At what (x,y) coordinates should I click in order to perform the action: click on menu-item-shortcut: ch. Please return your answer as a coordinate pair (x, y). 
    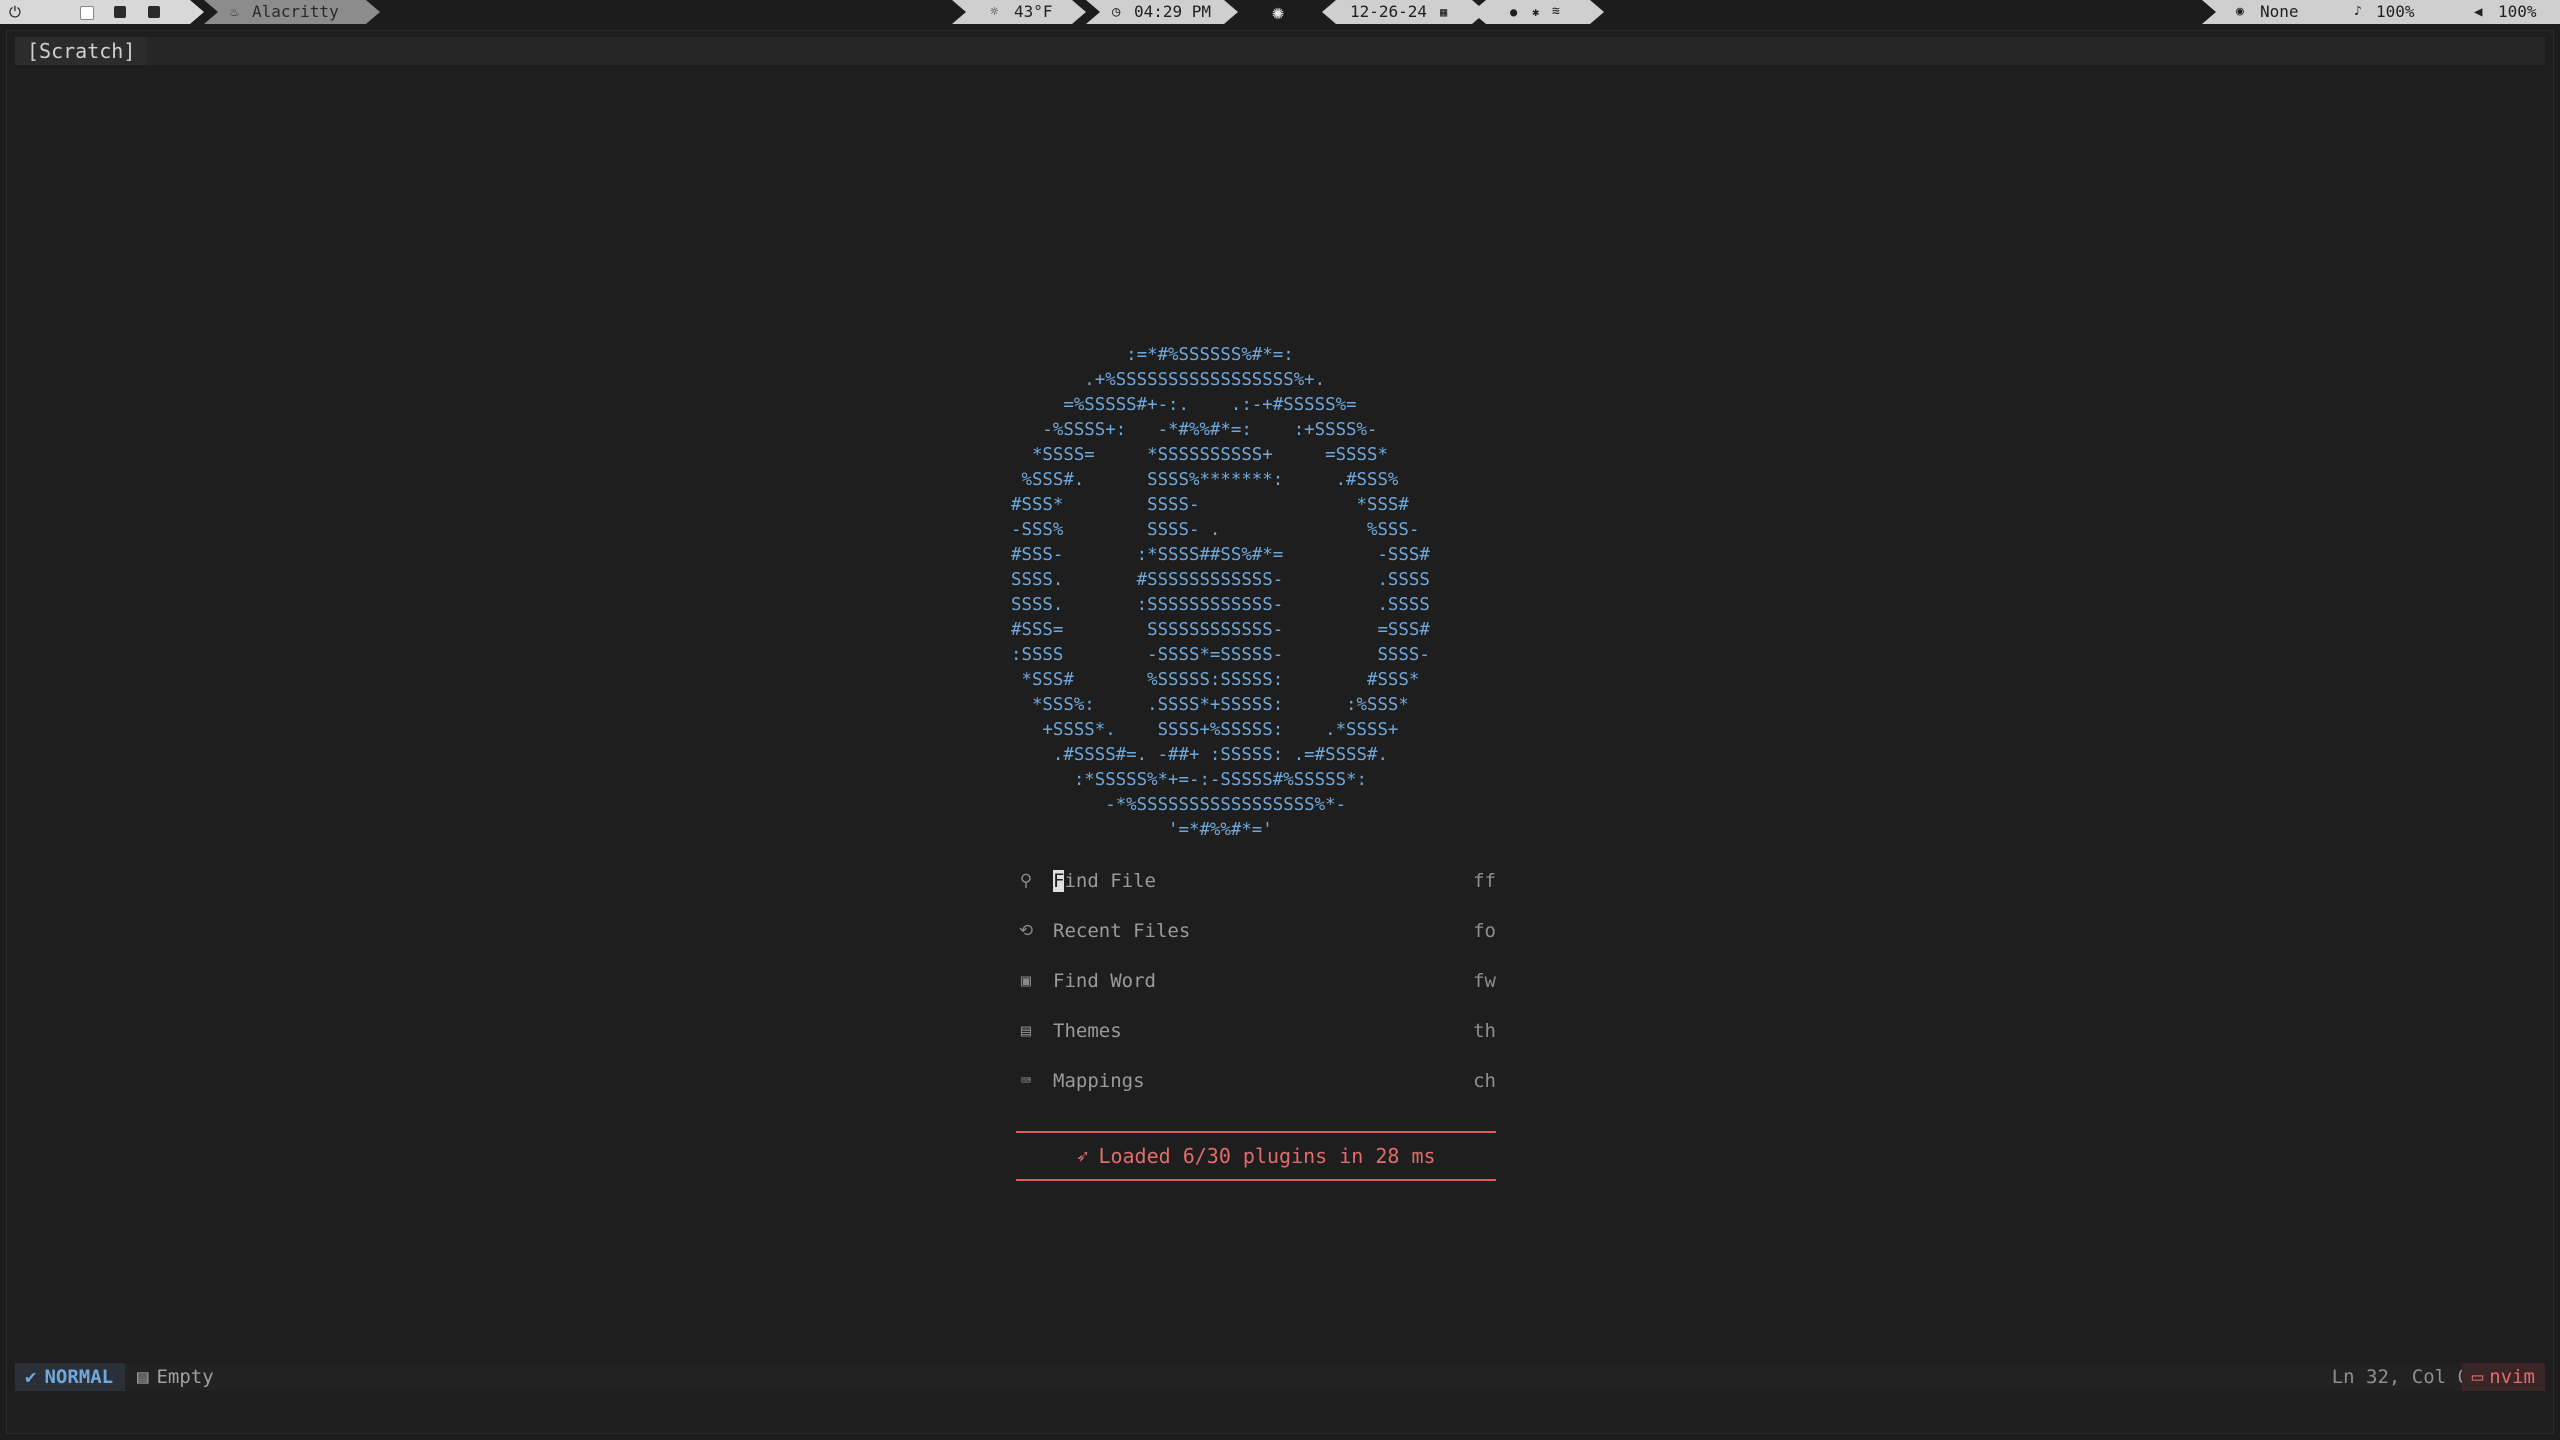
    Looking at the image, I should click on (1484, 1081).